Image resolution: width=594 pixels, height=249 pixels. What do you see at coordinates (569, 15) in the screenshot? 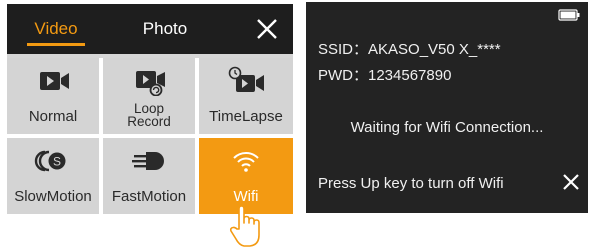
I see `battery-icon` at bounding box center [569, 15].